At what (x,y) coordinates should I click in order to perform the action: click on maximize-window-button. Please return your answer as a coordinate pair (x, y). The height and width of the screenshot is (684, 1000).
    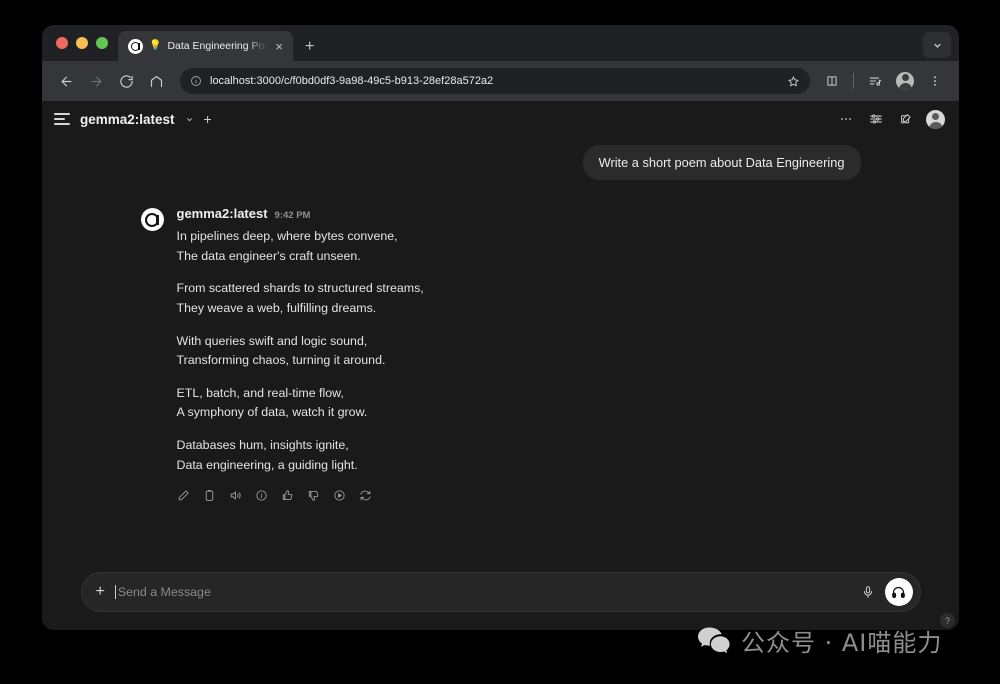
    Looking at the image, I should click on (102, 43).